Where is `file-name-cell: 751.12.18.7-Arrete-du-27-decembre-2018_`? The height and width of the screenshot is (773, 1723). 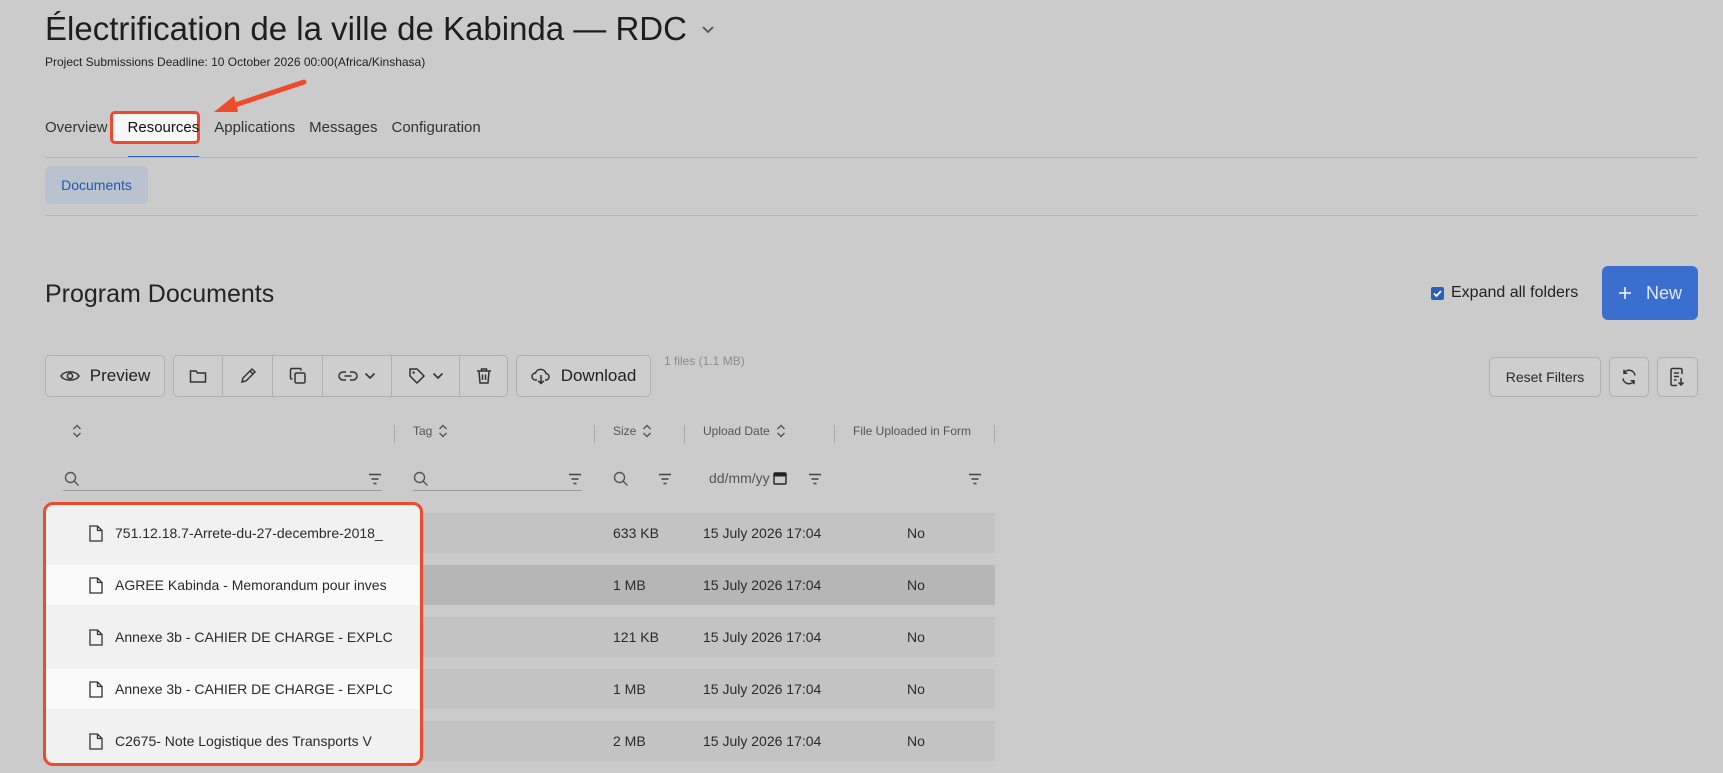
file-name-cell: 751.12.18.7-Arrete-du-27-decembre-2018_ is located at coordinates (233, 533).